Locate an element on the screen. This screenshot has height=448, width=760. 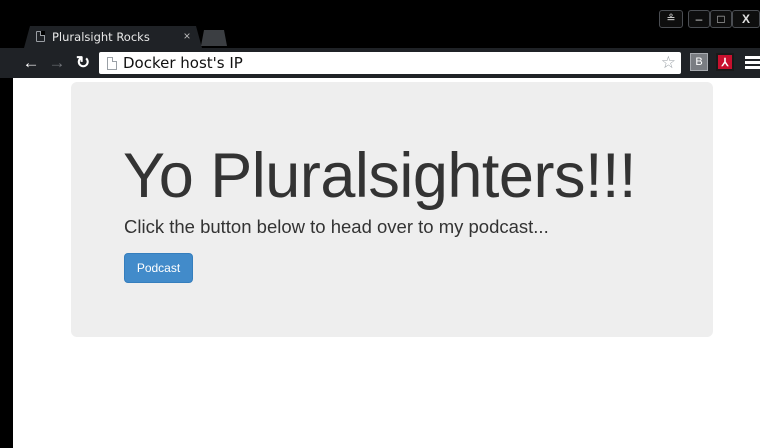
page-favicon-icon is located at coordinates (40, 36).